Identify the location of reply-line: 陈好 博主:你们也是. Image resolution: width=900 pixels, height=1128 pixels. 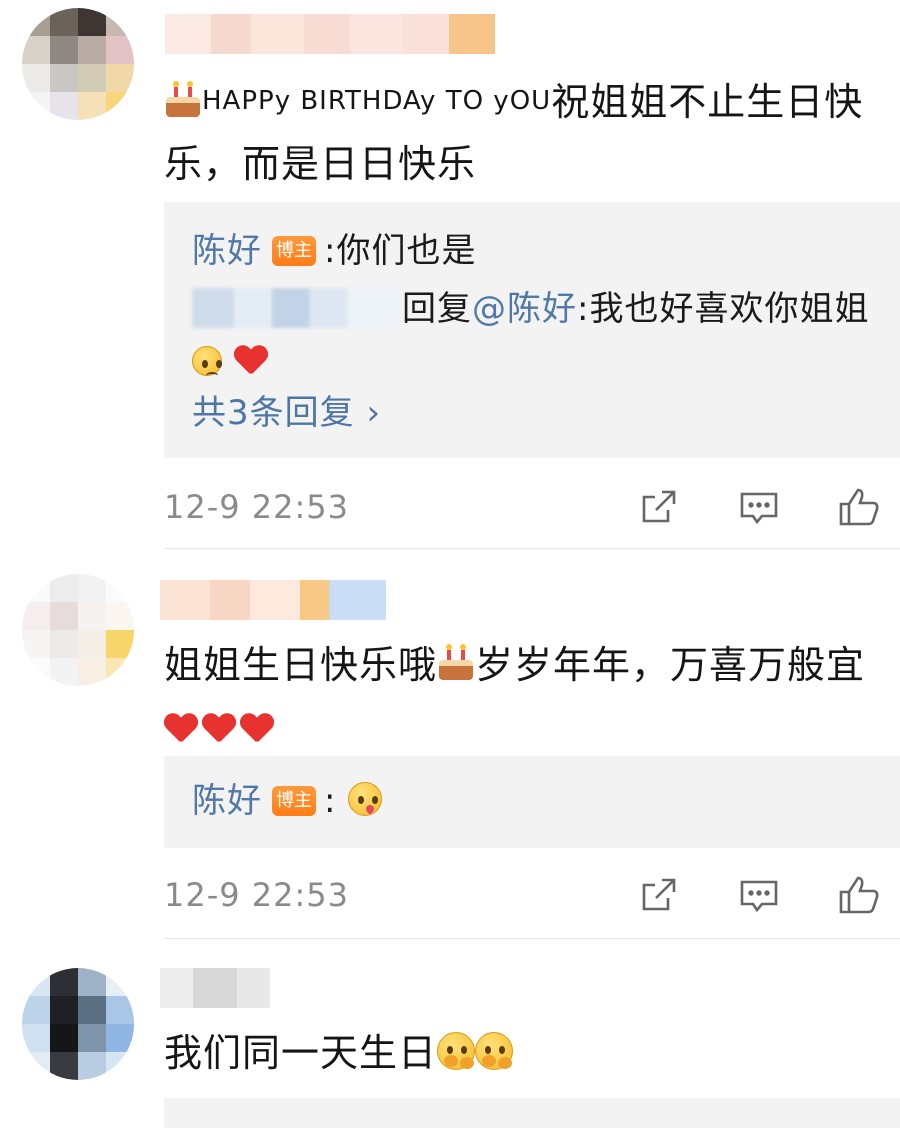
(334, 251).